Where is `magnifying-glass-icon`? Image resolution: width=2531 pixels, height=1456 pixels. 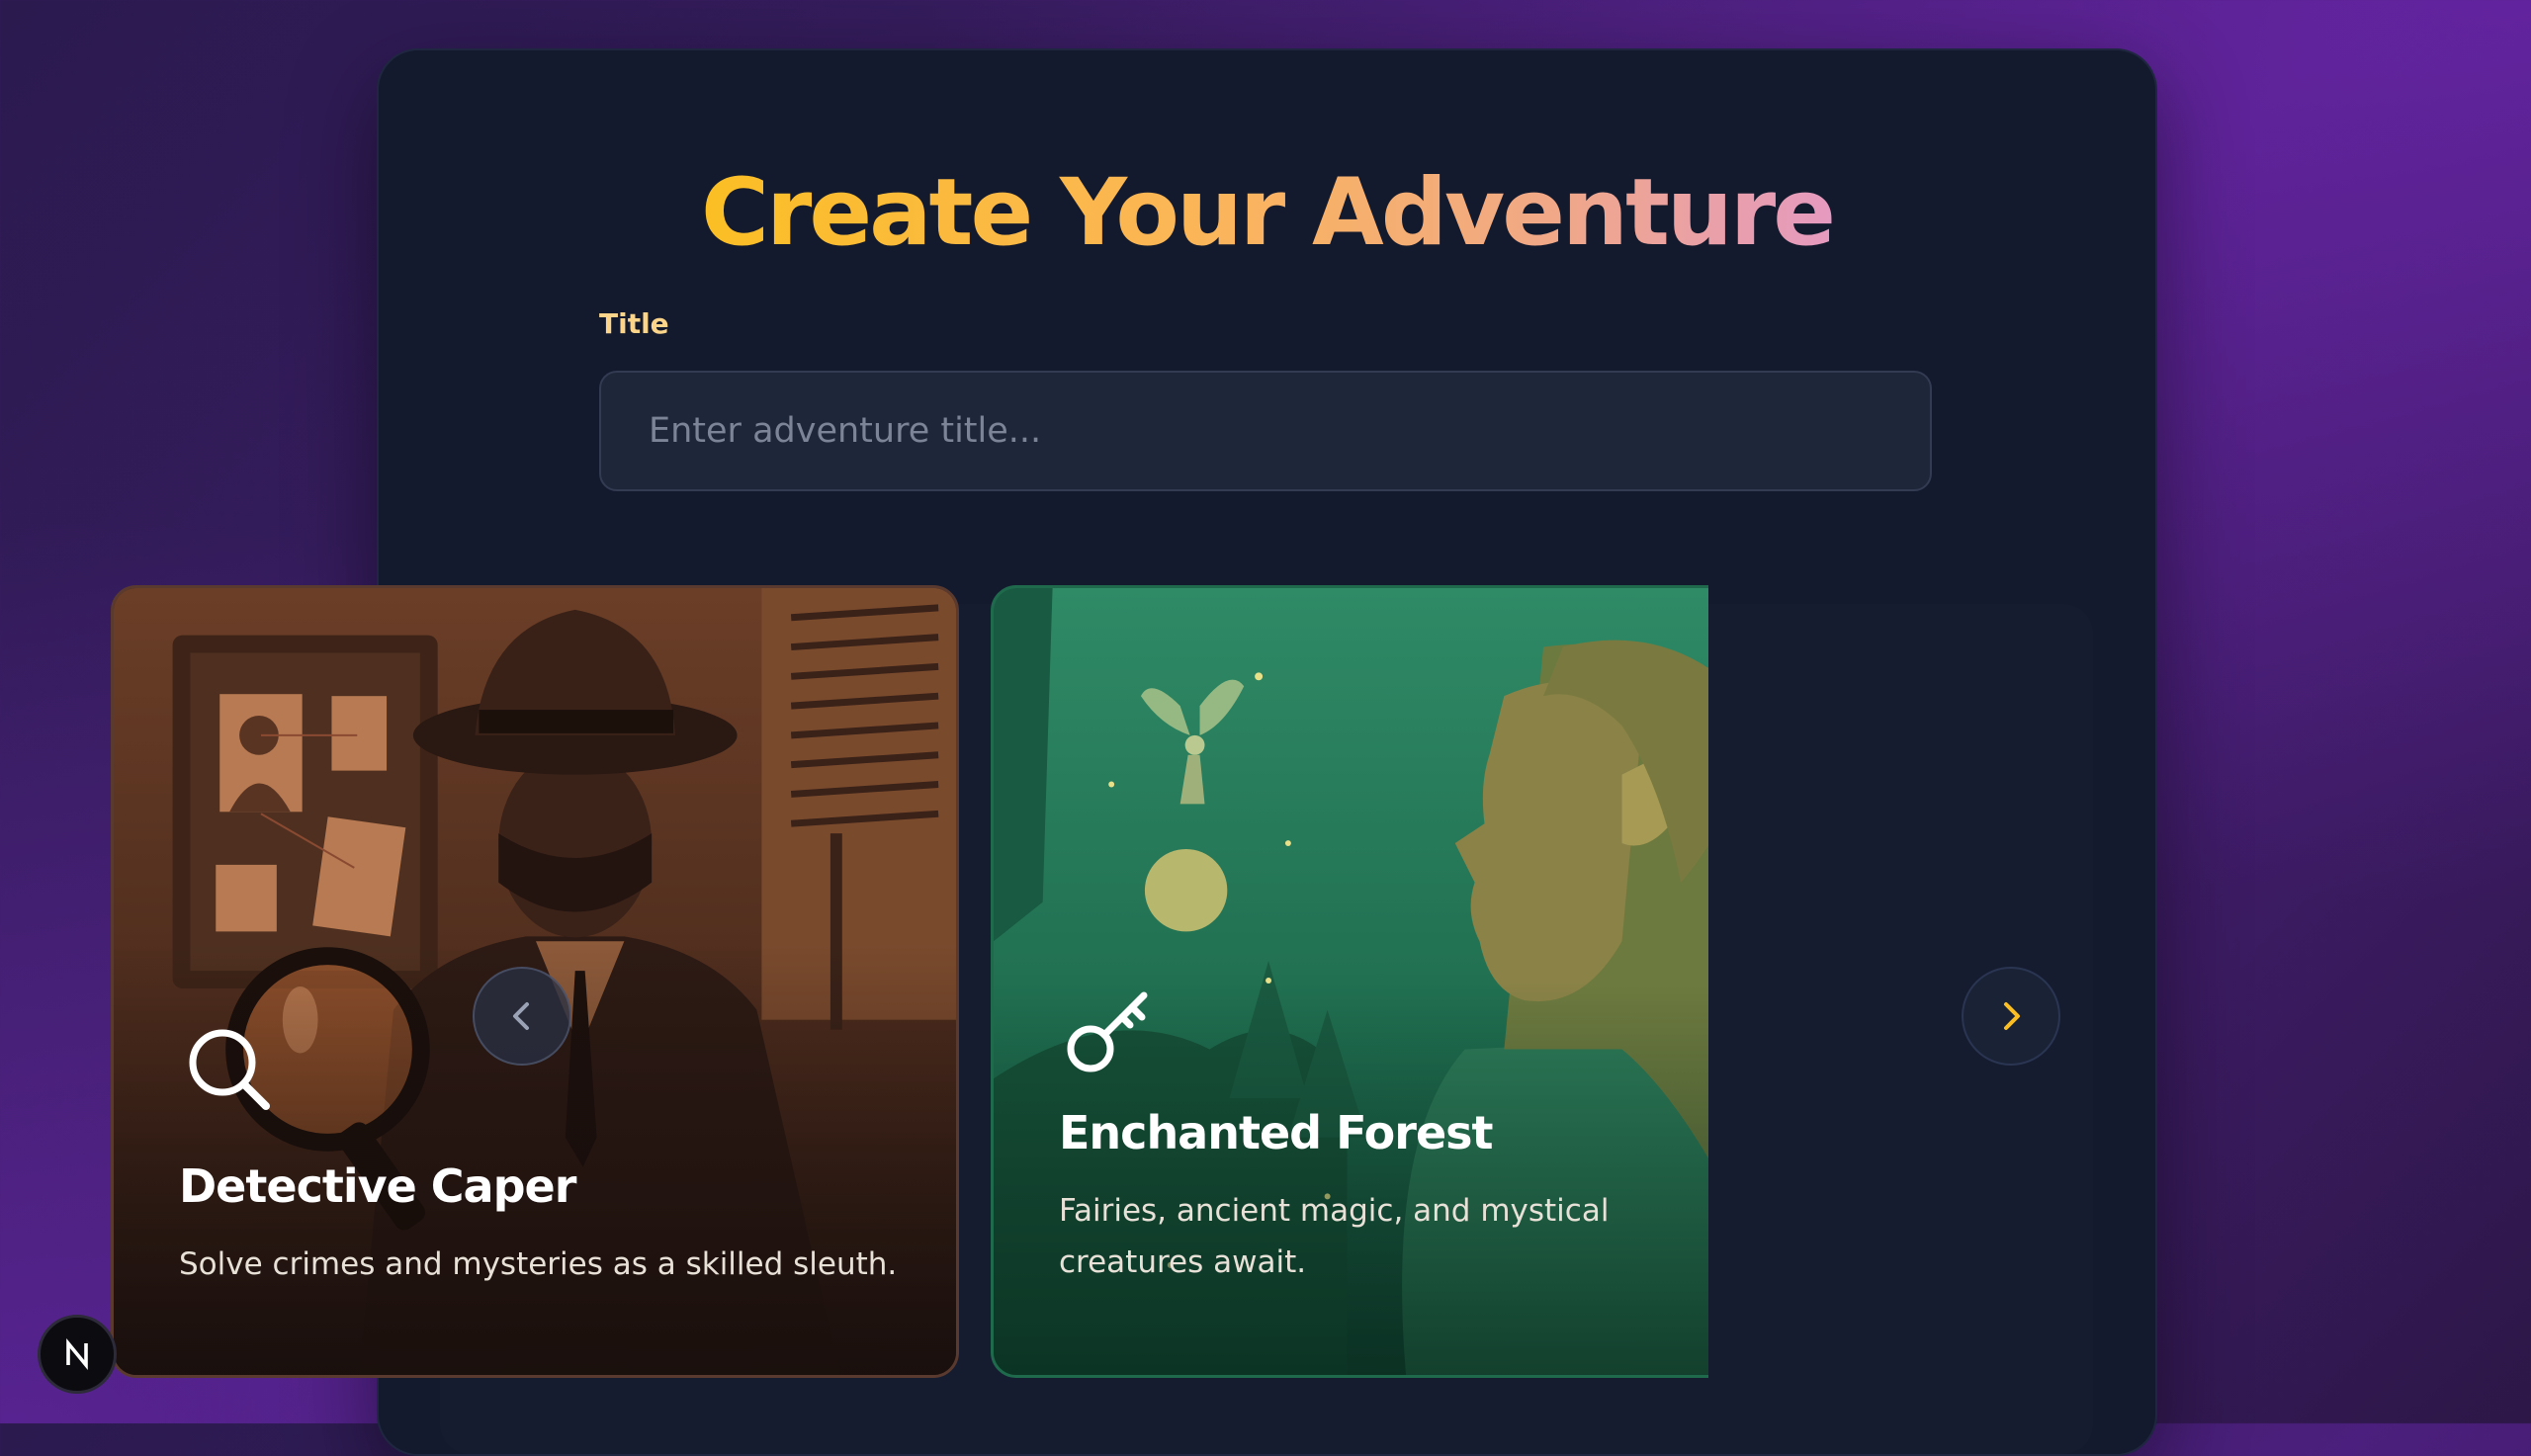 magnifying-glass-icon is located at coordinates (229, 1069).